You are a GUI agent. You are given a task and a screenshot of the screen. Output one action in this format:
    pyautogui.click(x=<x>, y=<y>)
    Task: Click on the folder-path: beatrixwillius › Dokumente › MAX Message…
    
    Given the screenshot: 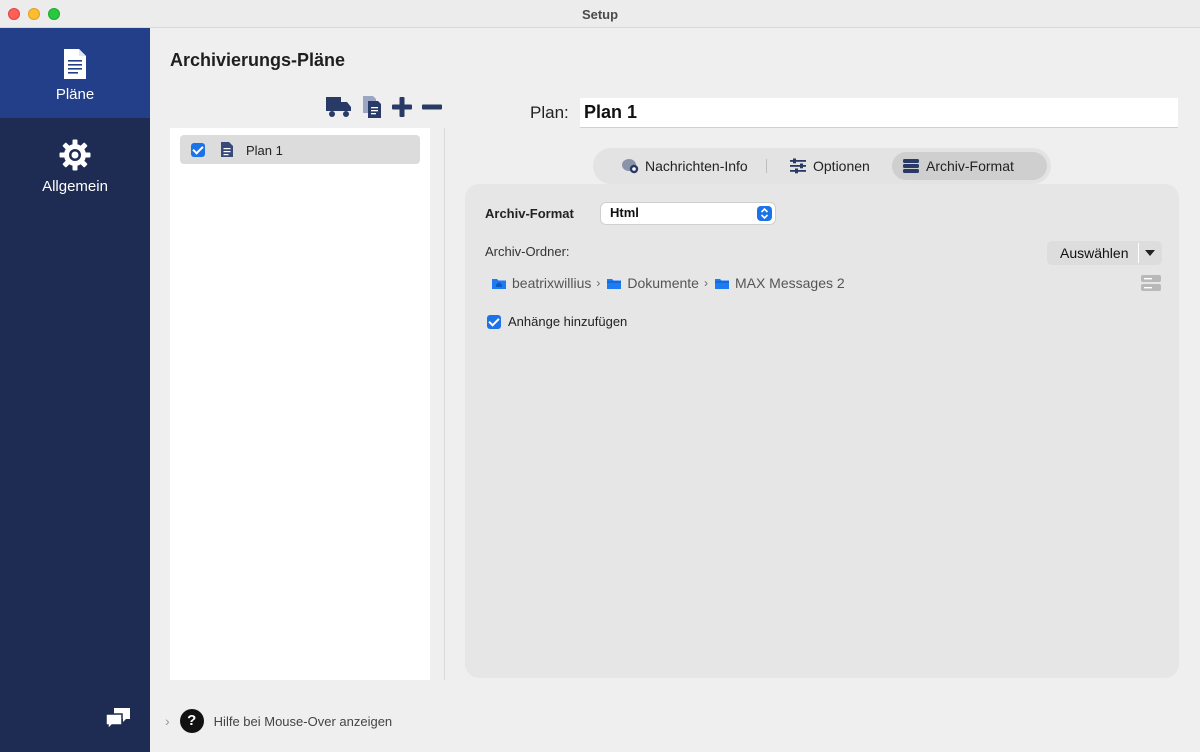 What is the action you would take?
    pyautogui.click(x=668, y=283)
    